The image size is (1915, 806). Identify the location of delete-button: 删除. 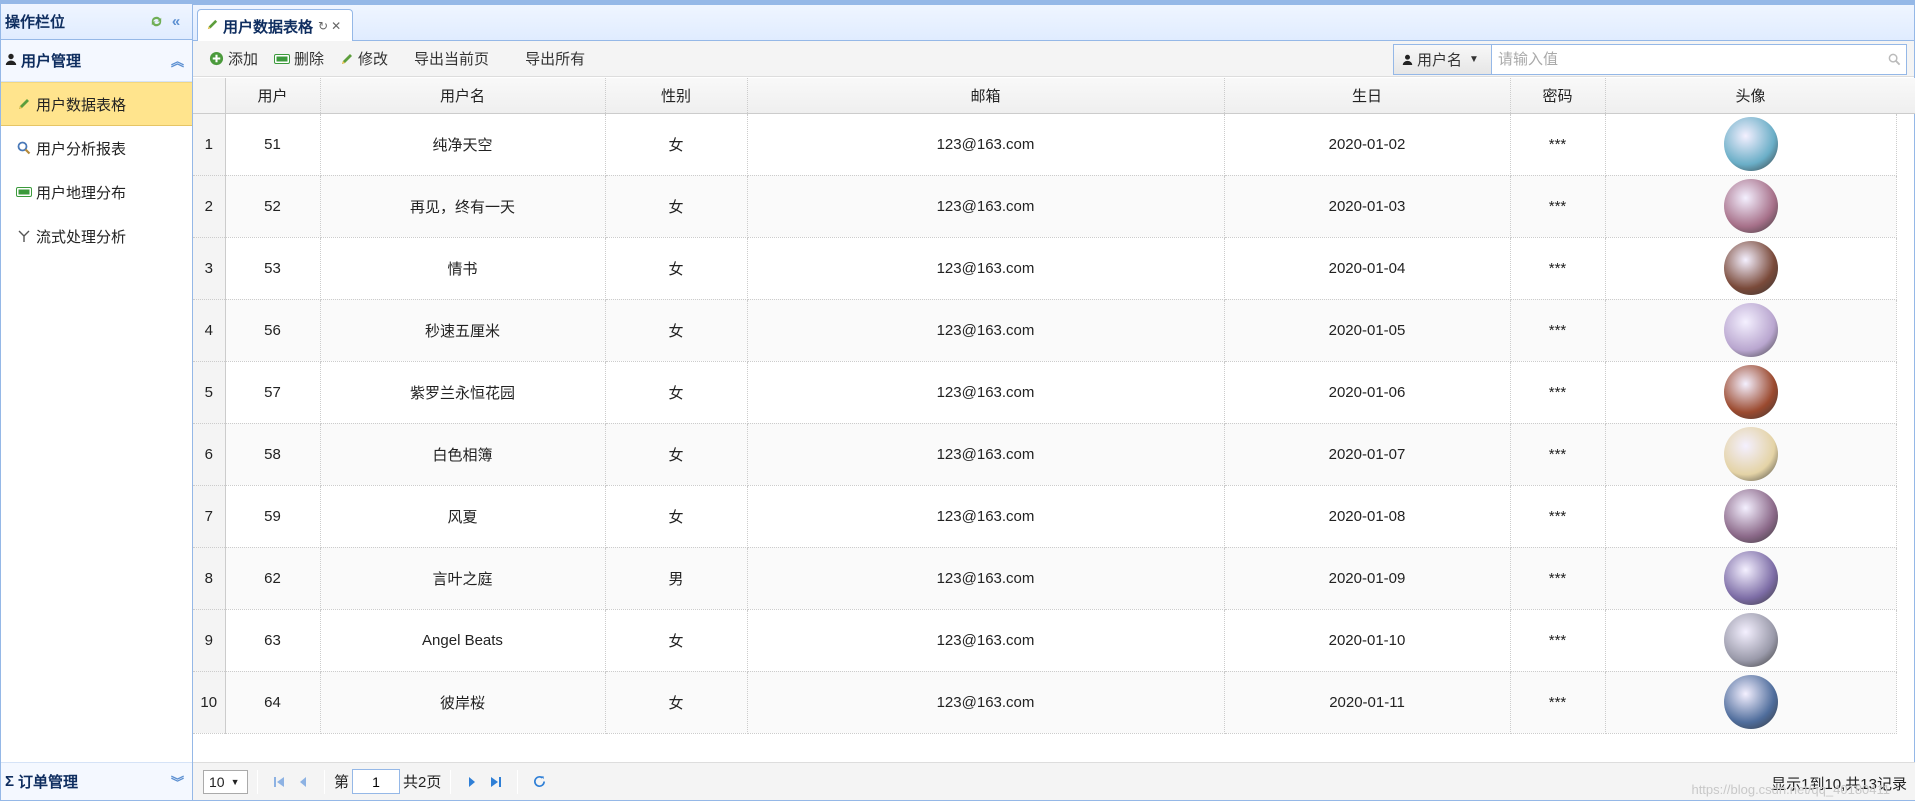
(299, 59).